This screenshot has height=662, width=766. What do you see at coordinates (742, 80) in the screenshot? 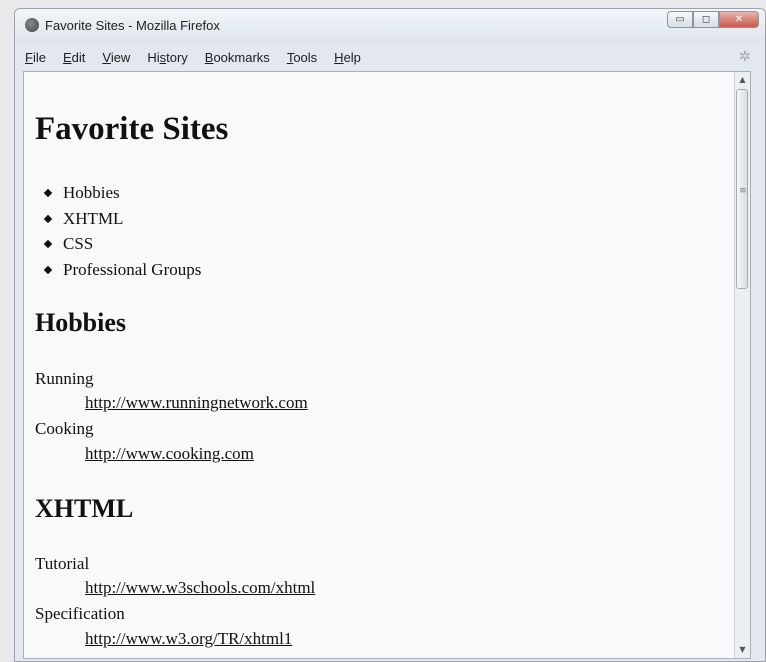
I see `scroll-up-arrow-icon: ▲` at bounding box center [742, 80].